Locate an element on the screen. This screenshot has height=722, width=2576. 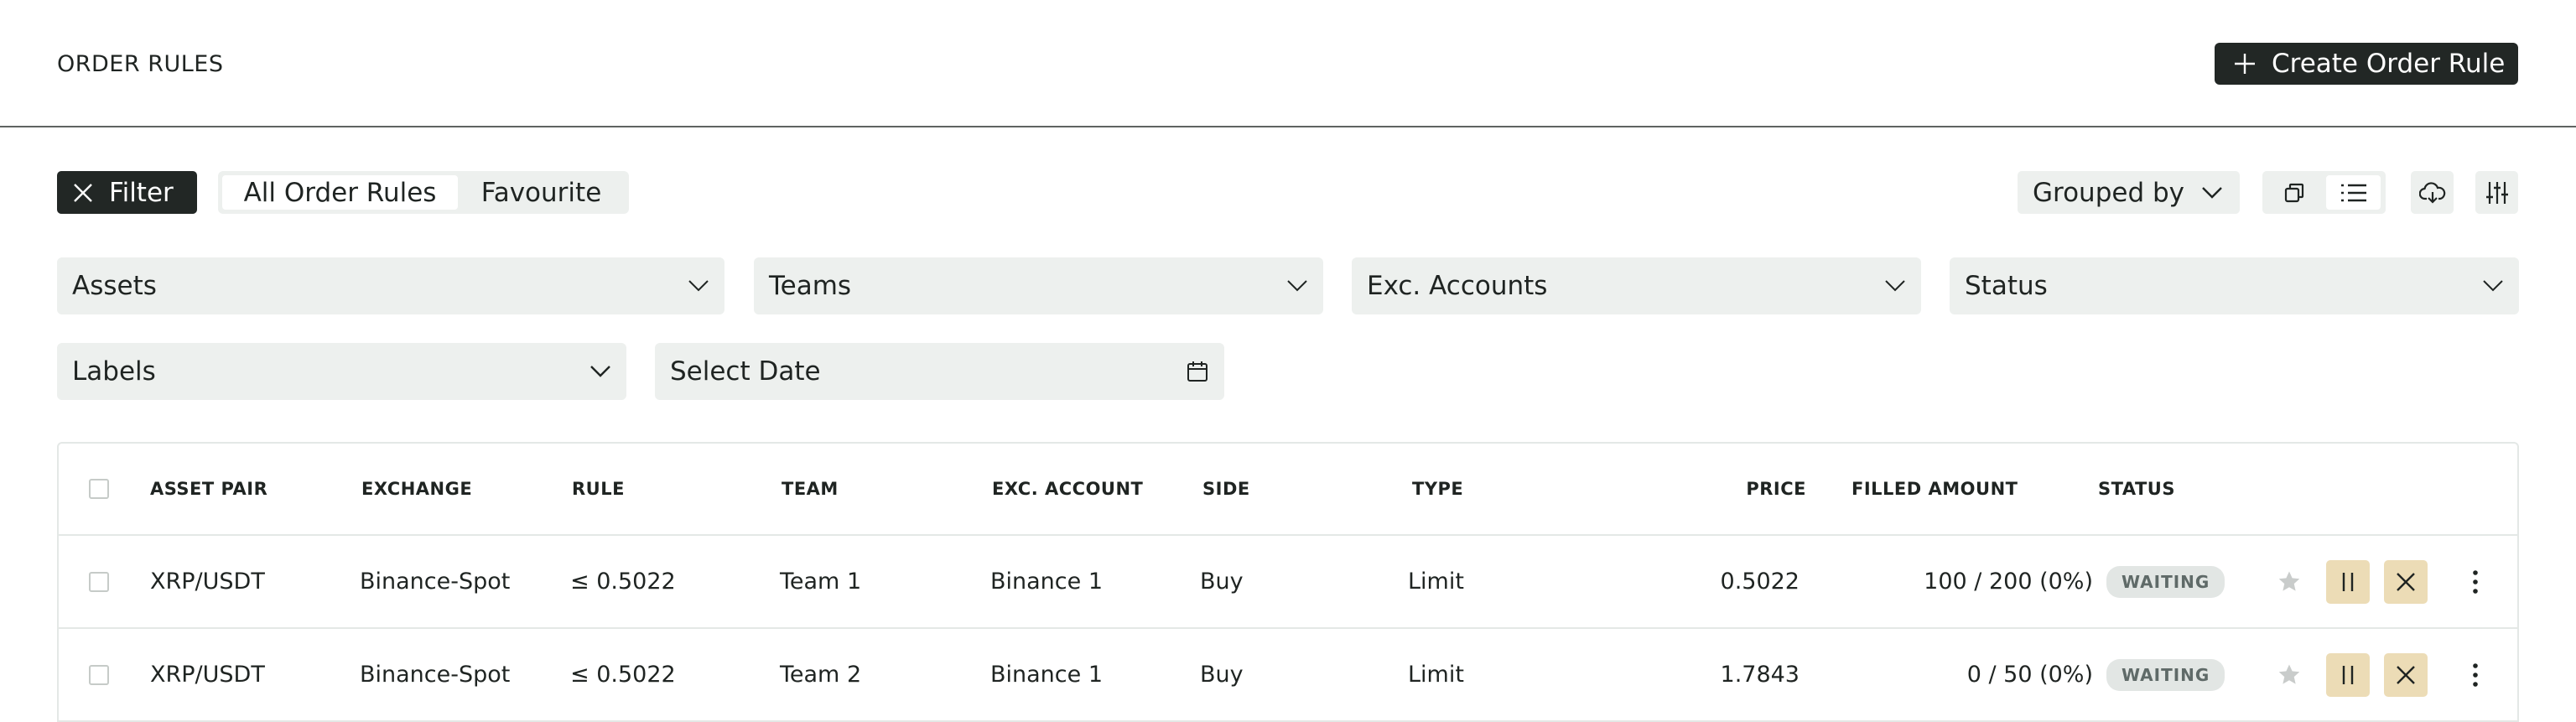
cloud-download-icon is located at coordinates (2431, 192).